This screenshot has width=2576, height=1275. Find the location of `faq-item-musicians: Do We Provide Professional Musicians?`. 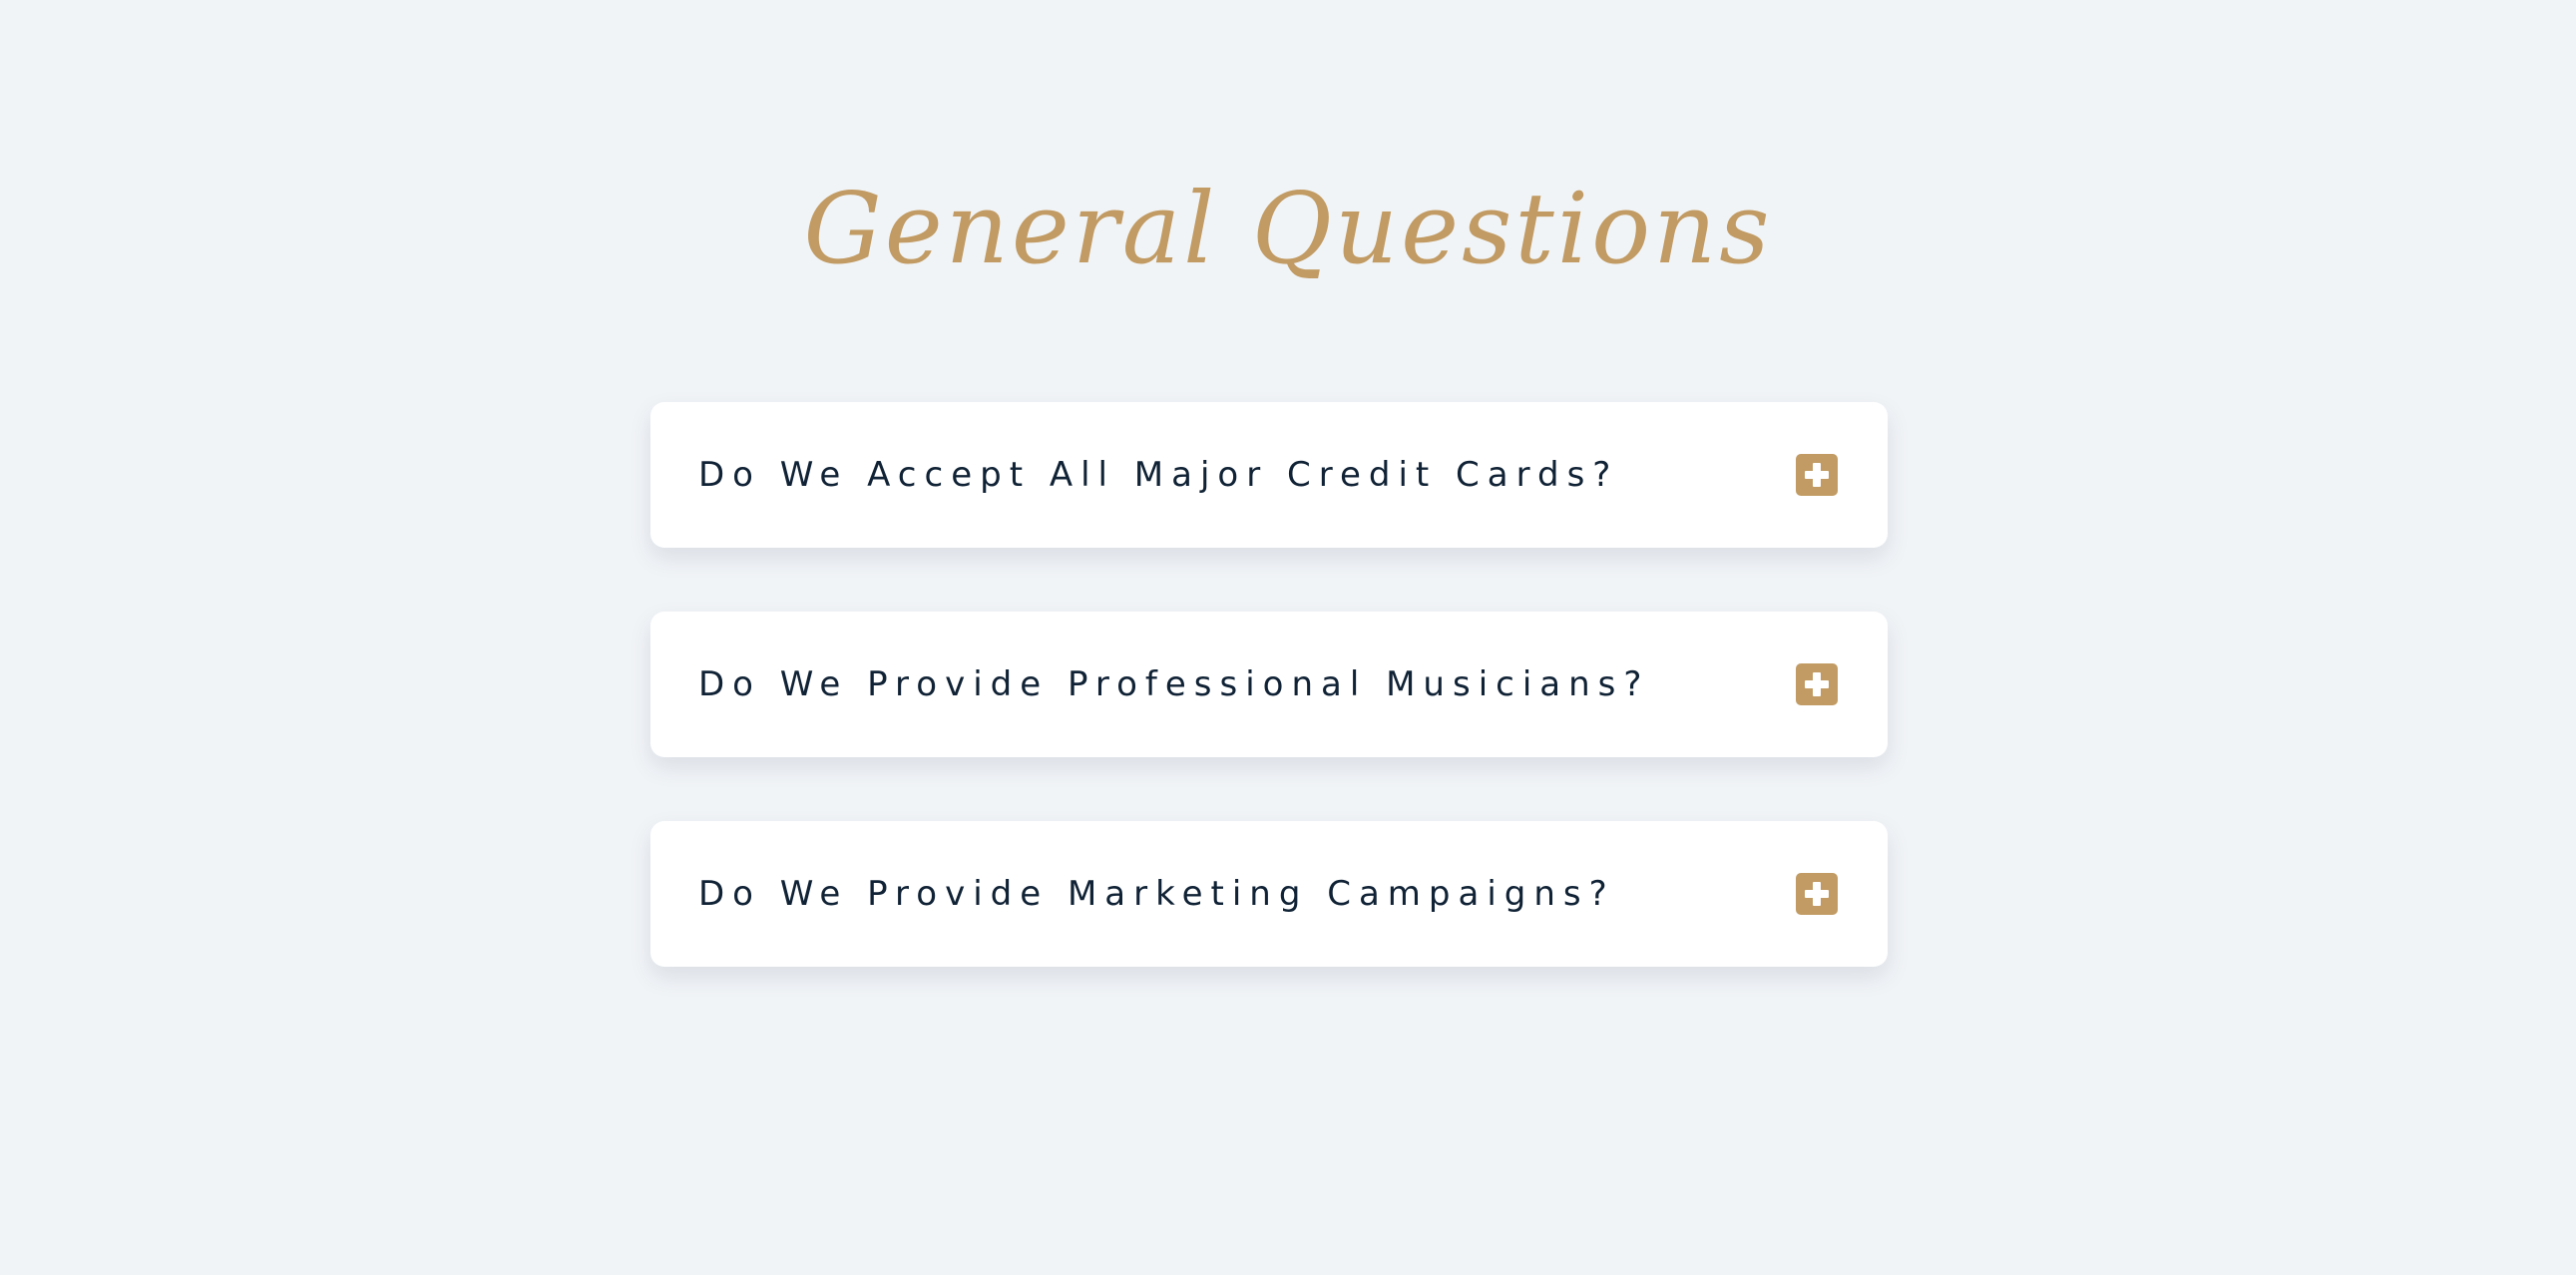

faq-item-musicians: Do We Provide Professional Musicians? is located at coordinates (1269, 684).